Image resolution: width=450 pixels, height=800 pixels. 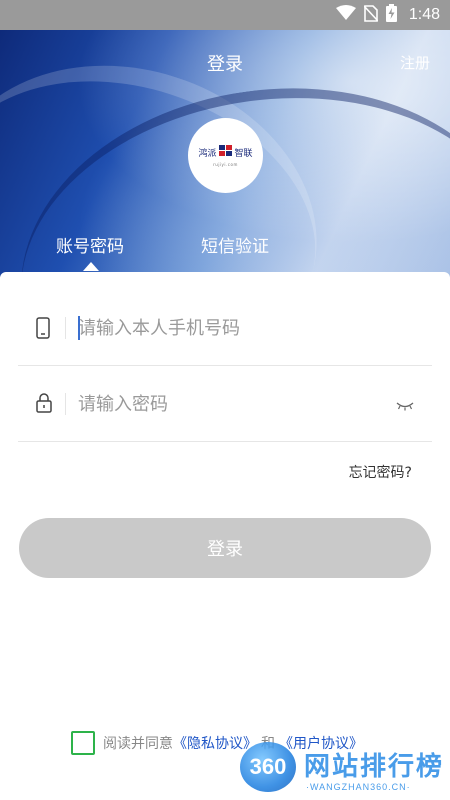 I want to click on lock-icon, so click(x=44, y=405).